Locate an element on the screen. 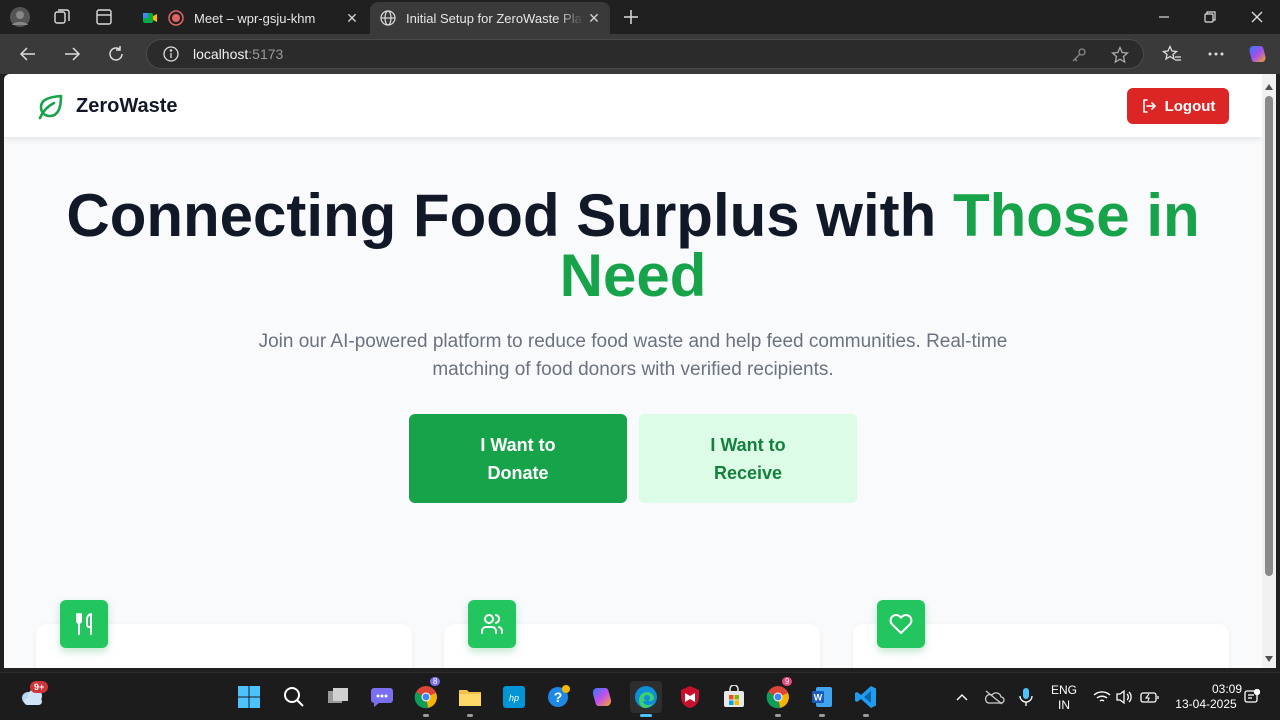  globe-icon is located at coordinates (388, 18).